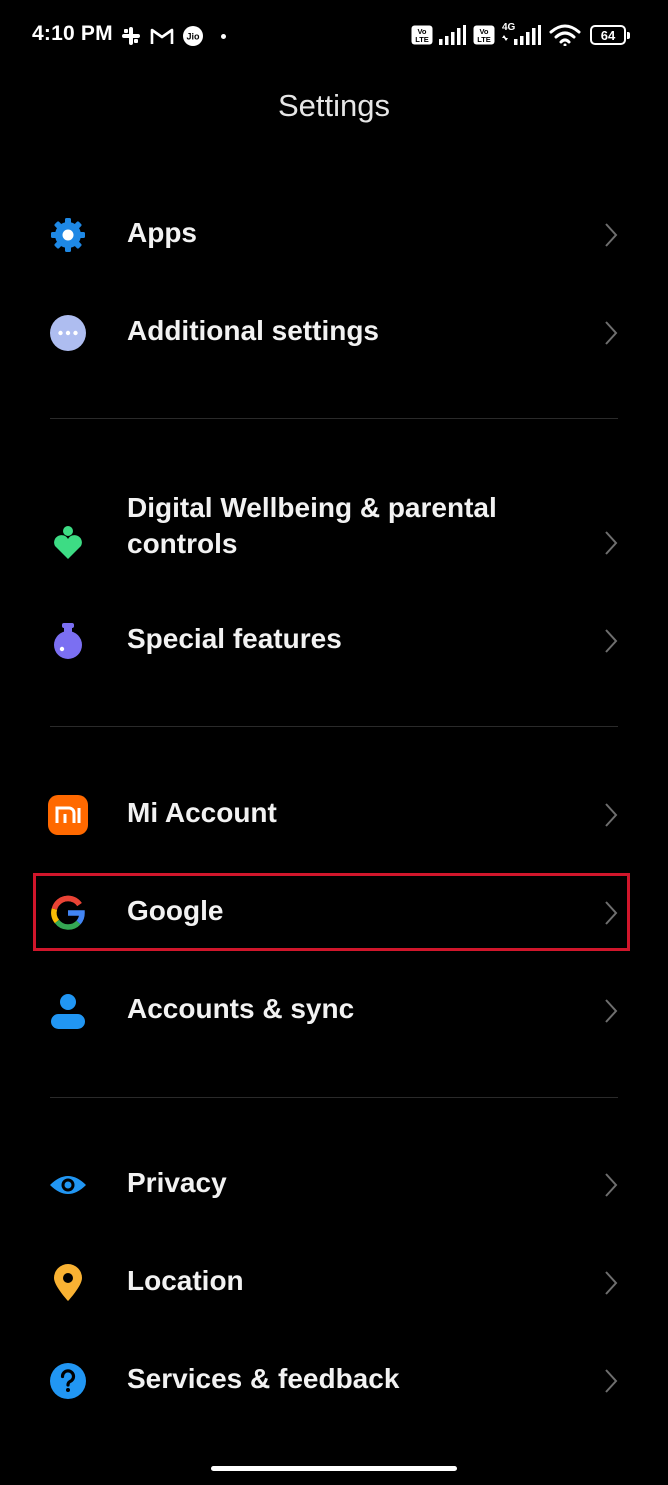 The image size is (668, 1485). I want to click on person-icon, so click(68, 1011).